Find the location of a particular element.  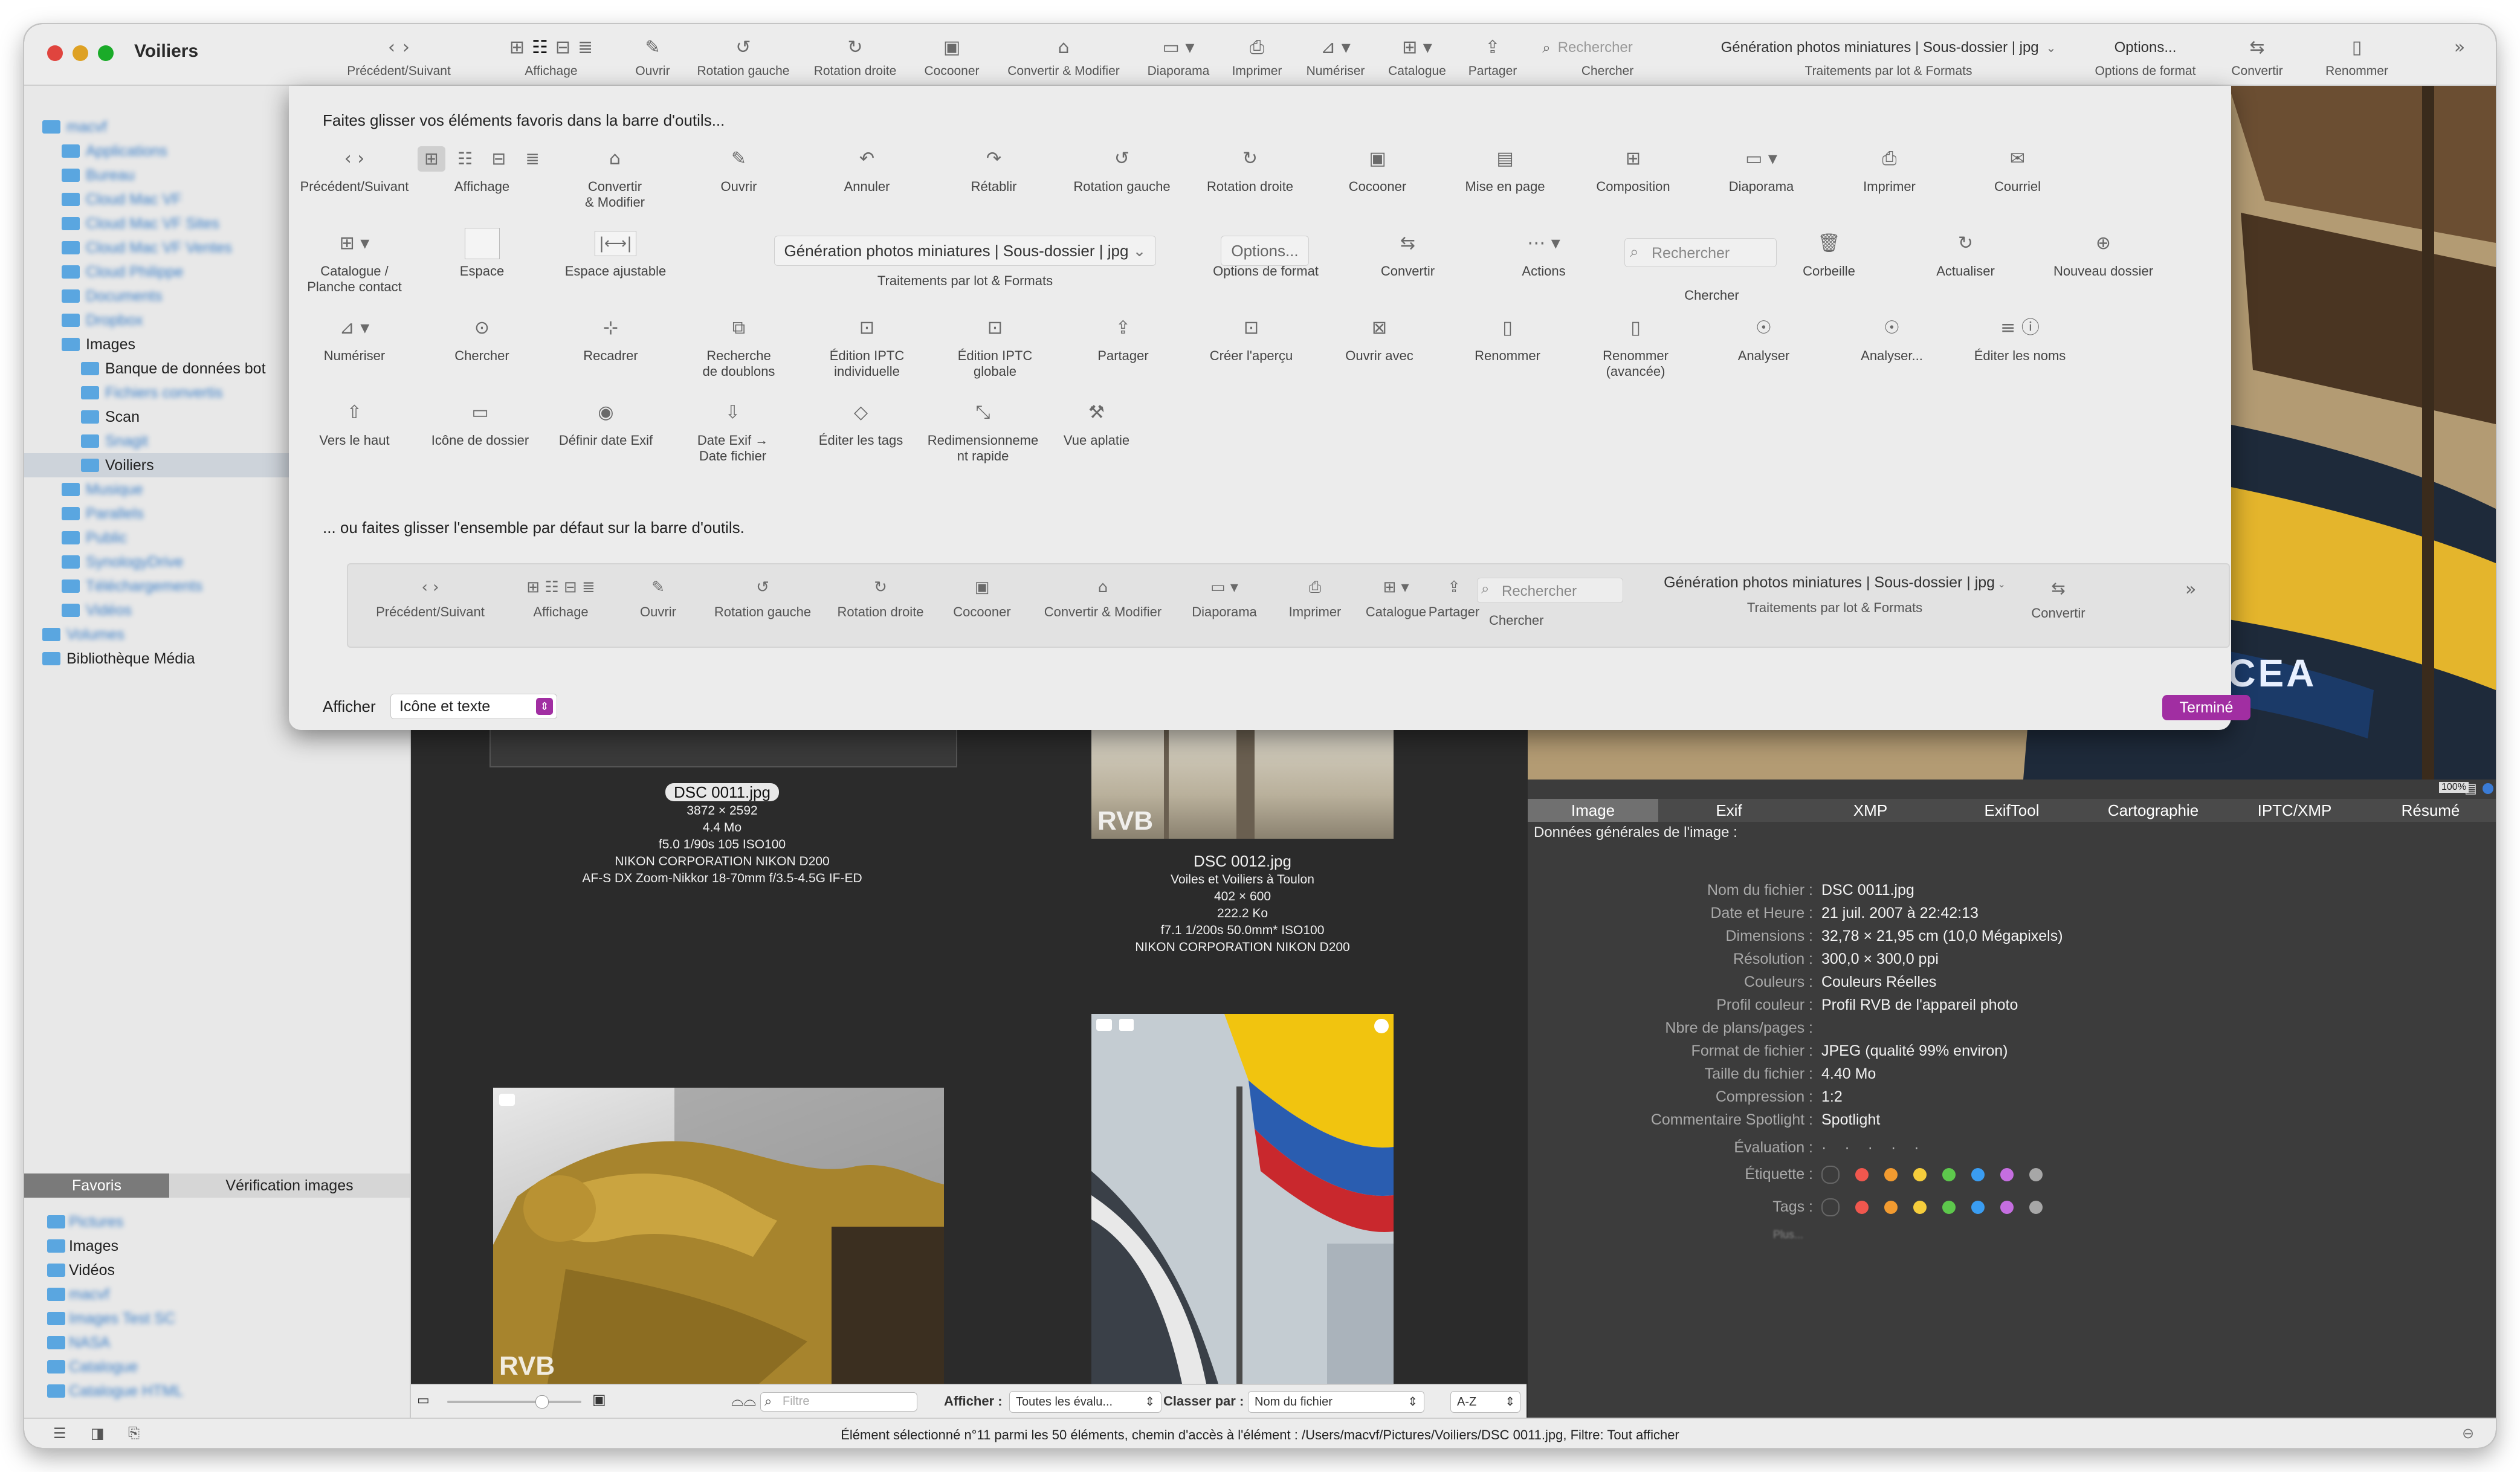

favorite-item: Images is located at coordinates (217, 1246).